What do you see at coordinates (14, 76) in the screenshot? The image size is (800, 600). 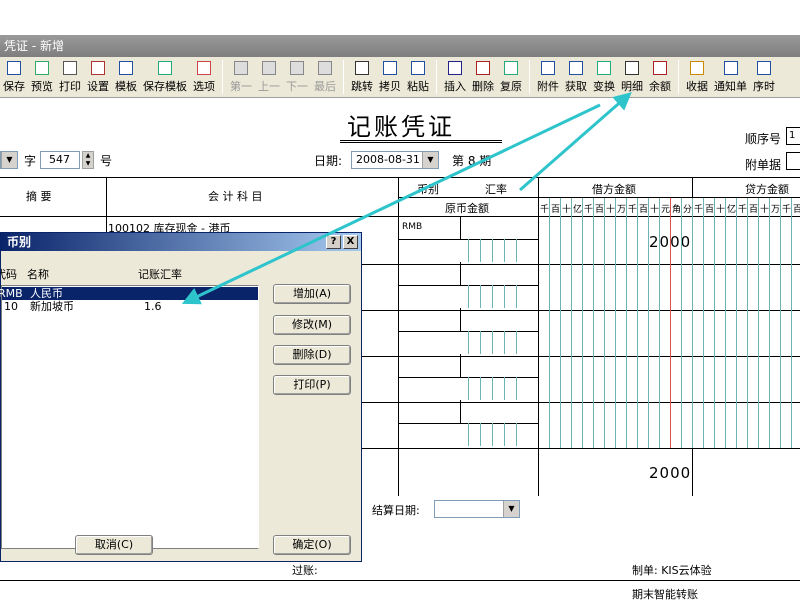 I see `toolbar-button-save: 保存` at bounding box center [14, 76].